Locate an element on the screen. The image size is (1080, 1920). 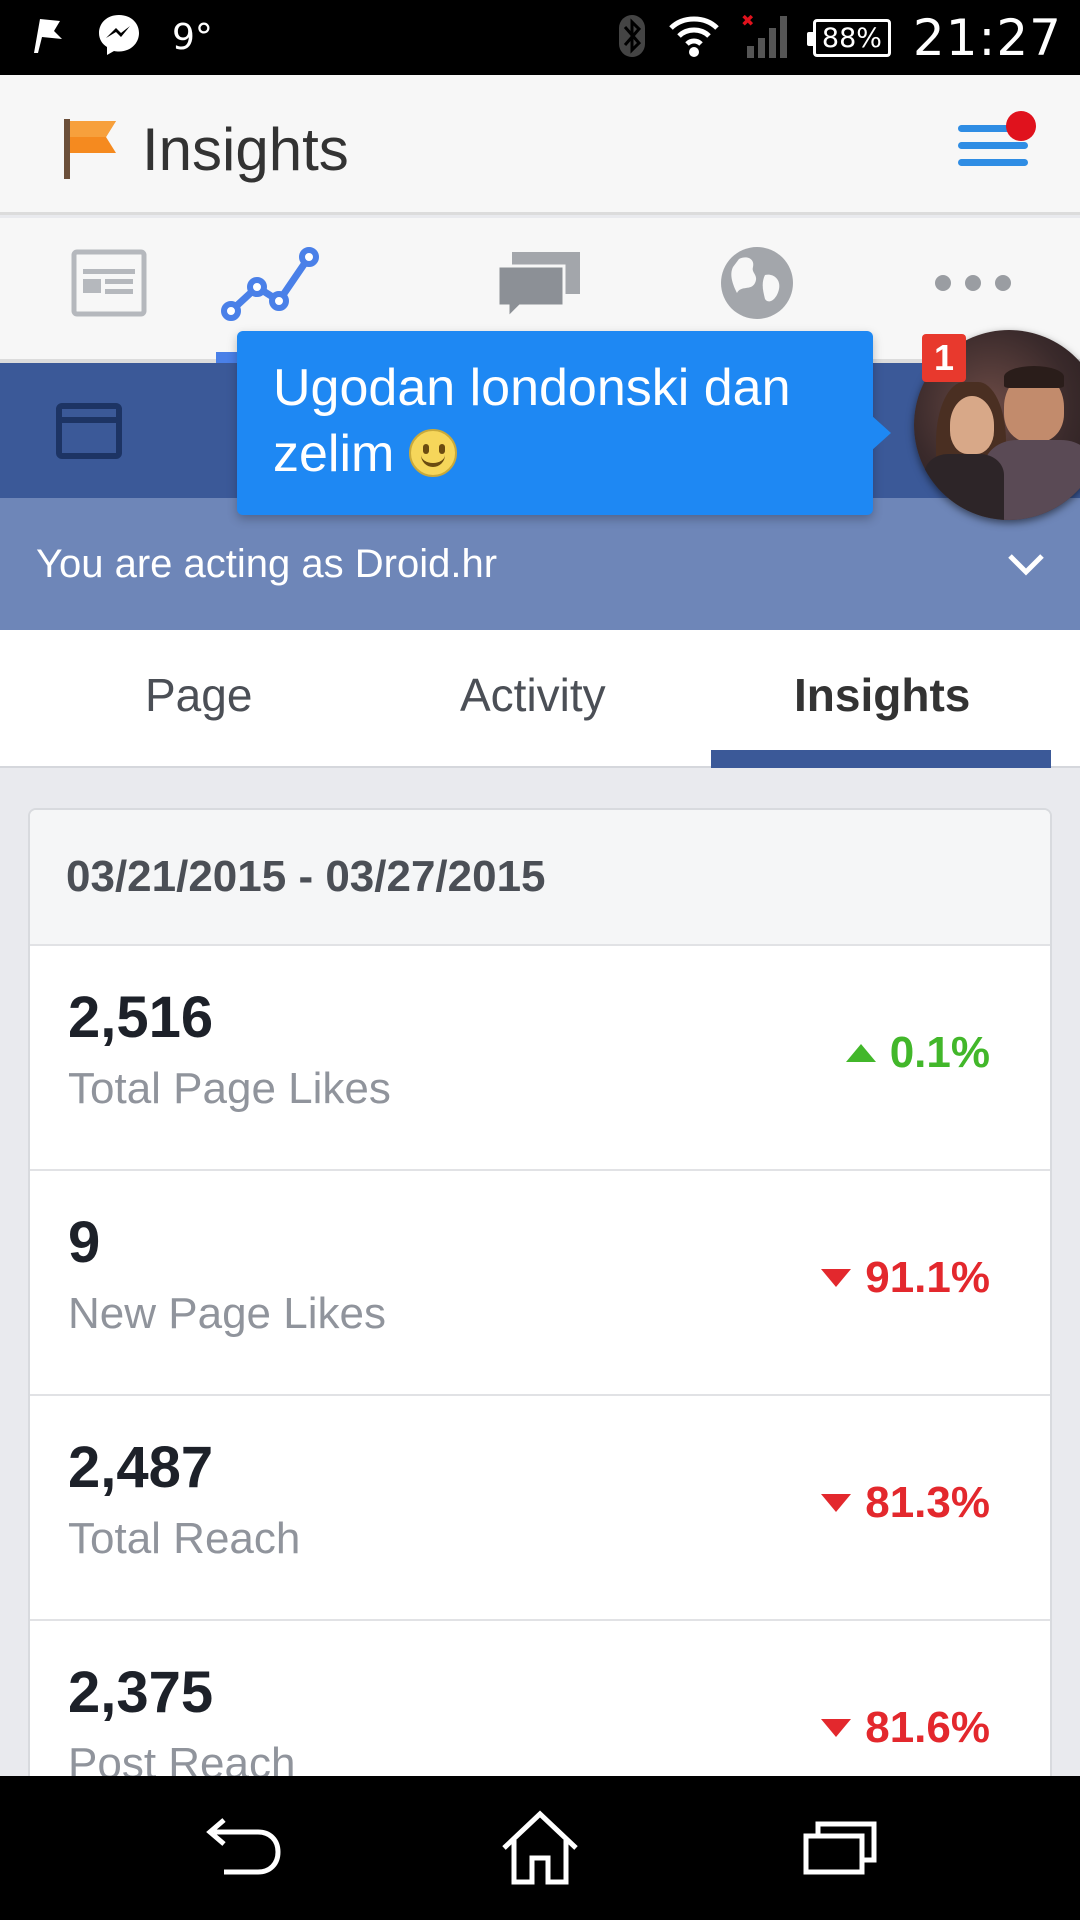
globe-icon is located at coordinates (757, 285).